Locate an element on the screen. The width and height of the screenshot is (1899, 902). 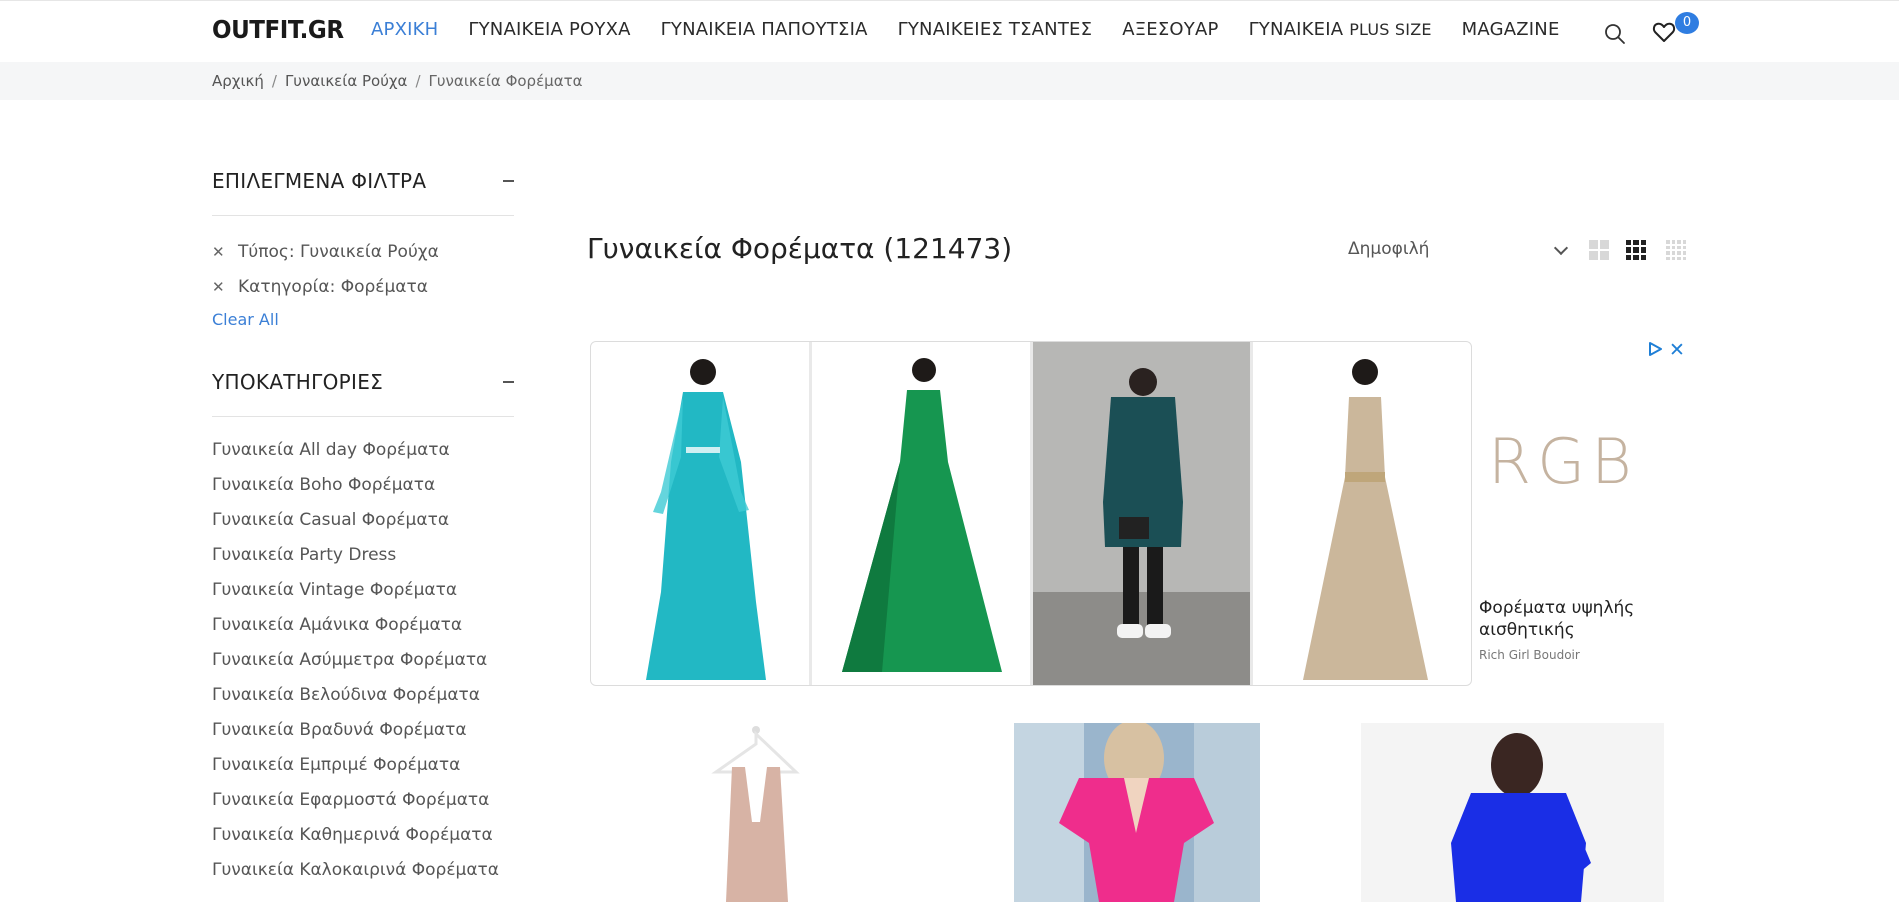
subcategory-link: Γυναικεία Εμπριμέ Φορέματα is located at coordinates (363, 765).